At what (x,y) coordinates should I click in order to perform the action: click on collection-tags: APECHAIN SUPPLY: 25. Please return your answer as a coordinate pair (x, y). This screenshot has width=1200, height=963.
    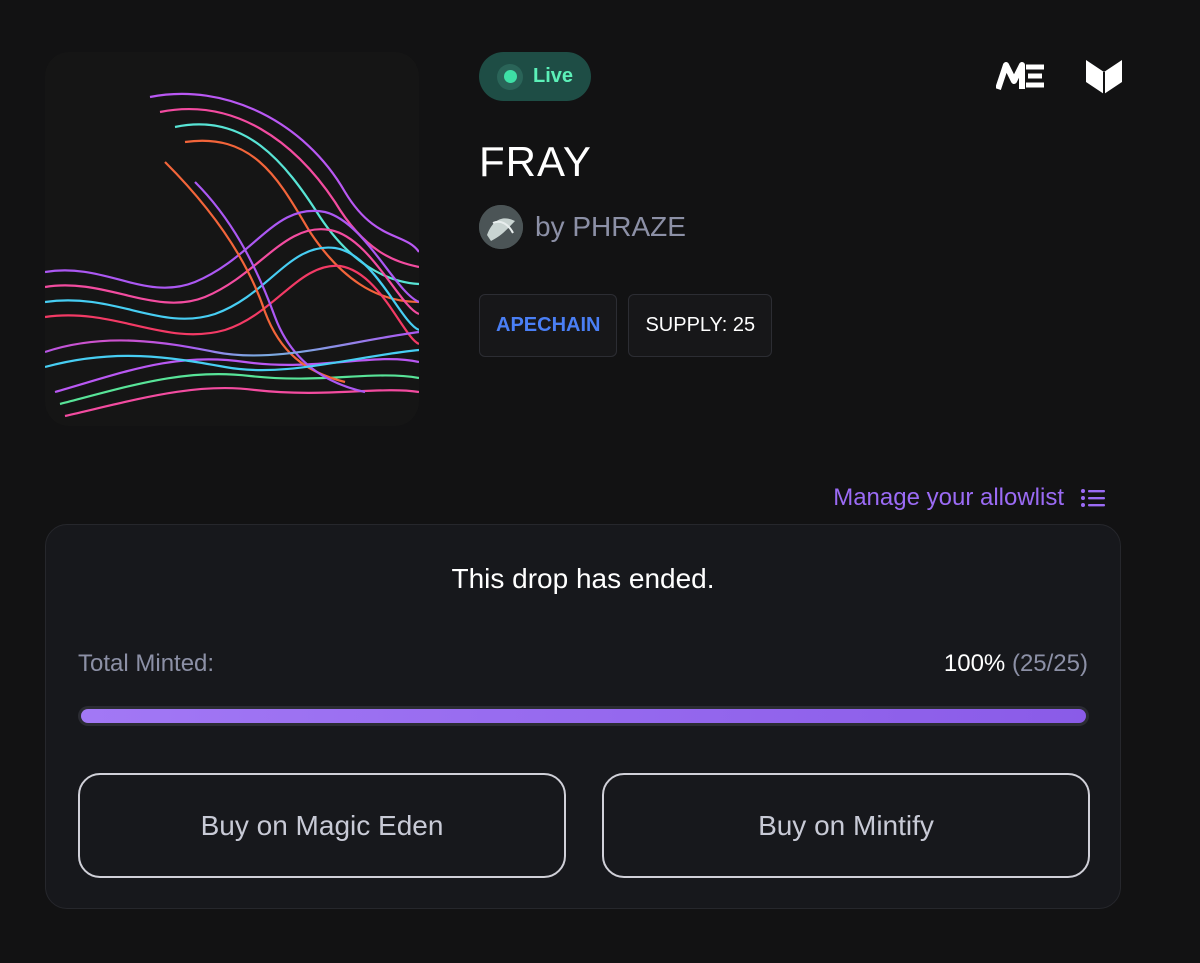
    Looking at the image, I should click on (626, 325).